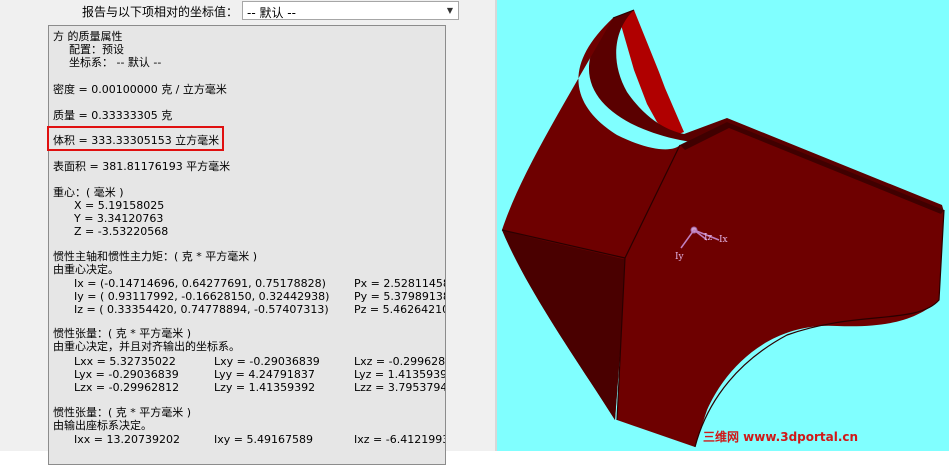  I want to click on com-z: Z = -3.53220568, so click(121, 231).